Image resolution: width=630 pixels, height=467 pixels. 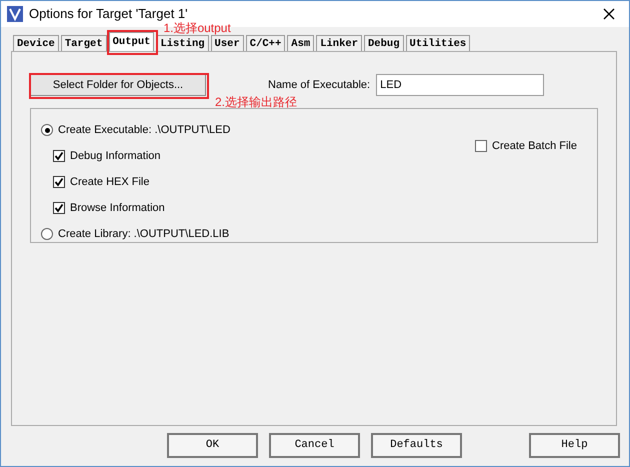 I want to click on name-field: LED, so click(x=460, y=85).